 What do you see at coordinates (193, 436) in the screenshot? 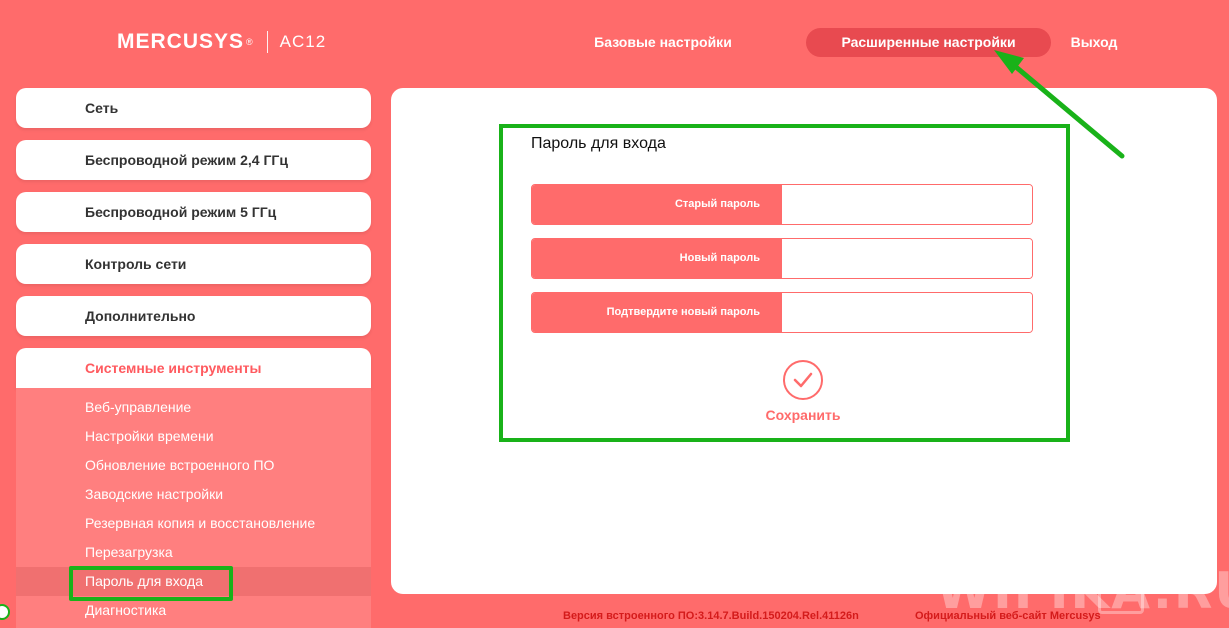
I see `submenu-item-time-settings: Настройки времени` at bounding box center [193, 436].